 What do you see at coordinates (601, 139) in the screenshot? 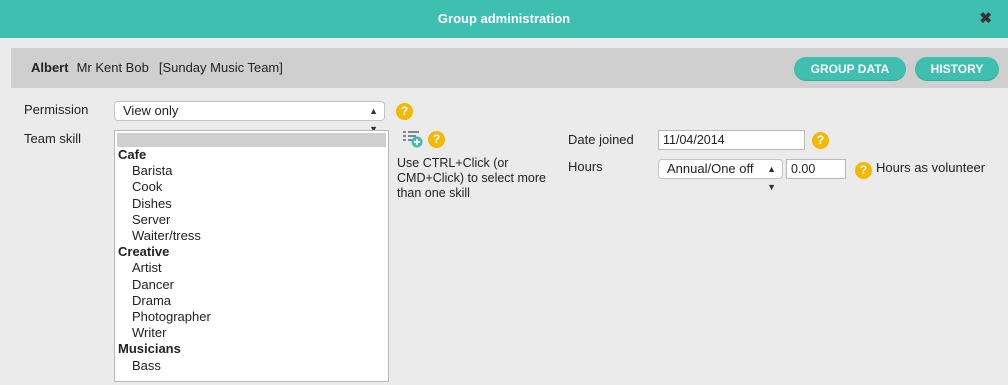
I see `date-joined-label: Date joined` at bounding box center [601, 139].